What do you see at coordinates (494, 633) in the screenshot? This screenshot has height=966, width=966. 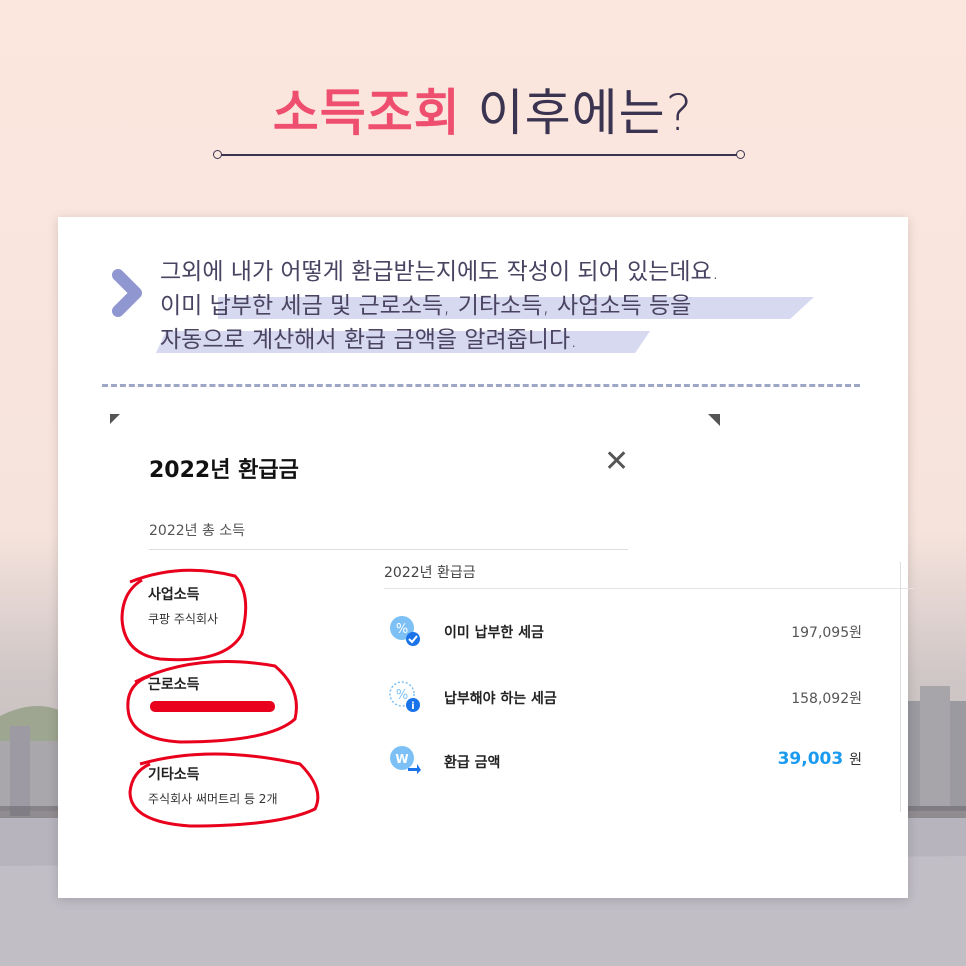 I see `refund-row-label: 이미 납부한 세금` at bounding box center [494, 633].